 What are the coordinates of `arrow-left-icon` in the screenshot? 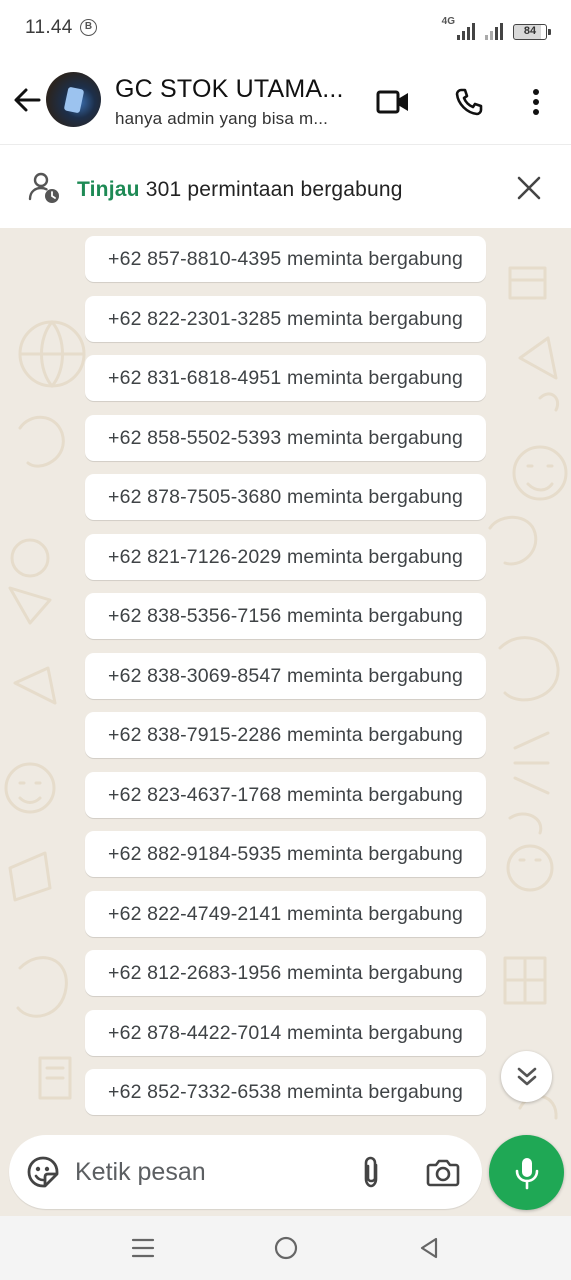 It's located at (27, 100).